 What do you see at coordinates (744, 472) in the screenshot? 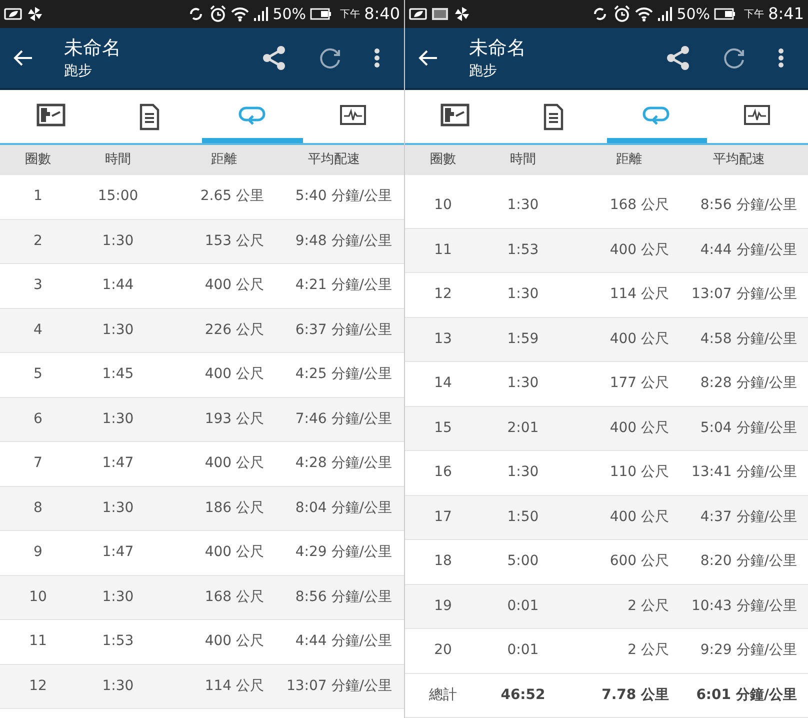
I see `lap-pace: 13:41 分鐘/公里` at bounding box center [744, 472].